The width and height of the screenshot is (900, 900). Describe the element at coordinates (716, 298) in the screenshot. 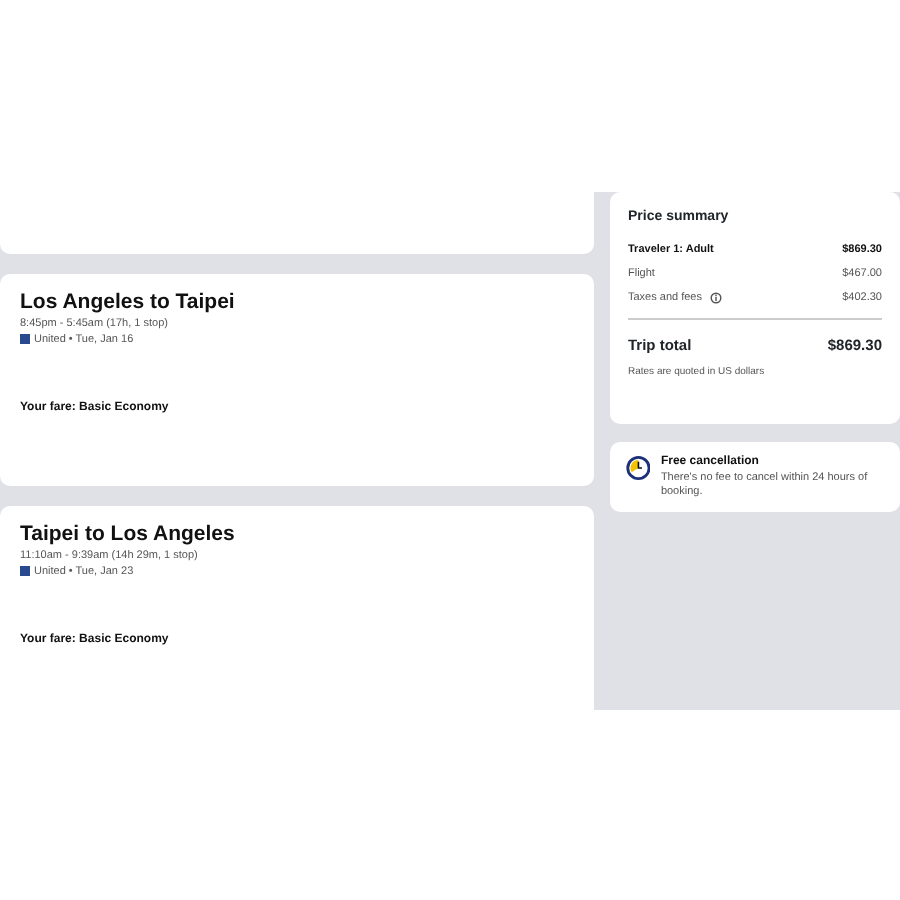

I see `info-icon` at that location.